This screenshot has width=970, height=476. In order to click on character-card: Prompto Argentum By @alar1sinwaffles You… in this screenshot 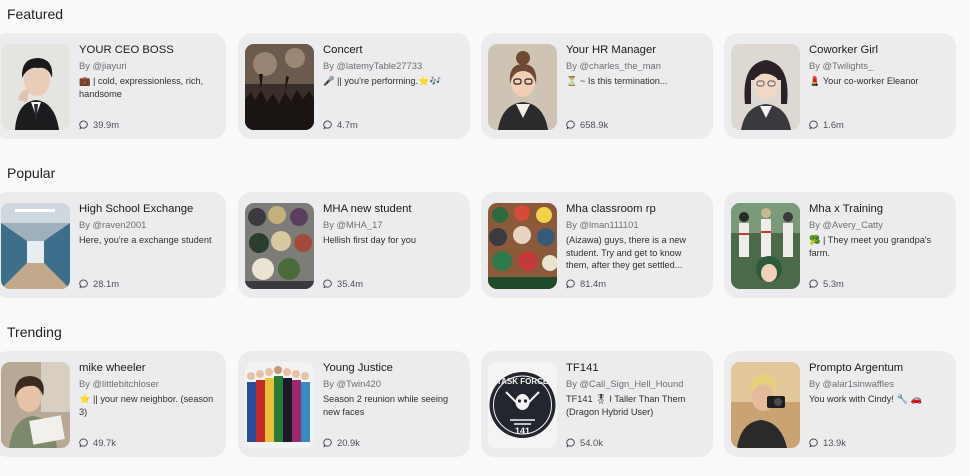, I will do `click(840, 404)`.